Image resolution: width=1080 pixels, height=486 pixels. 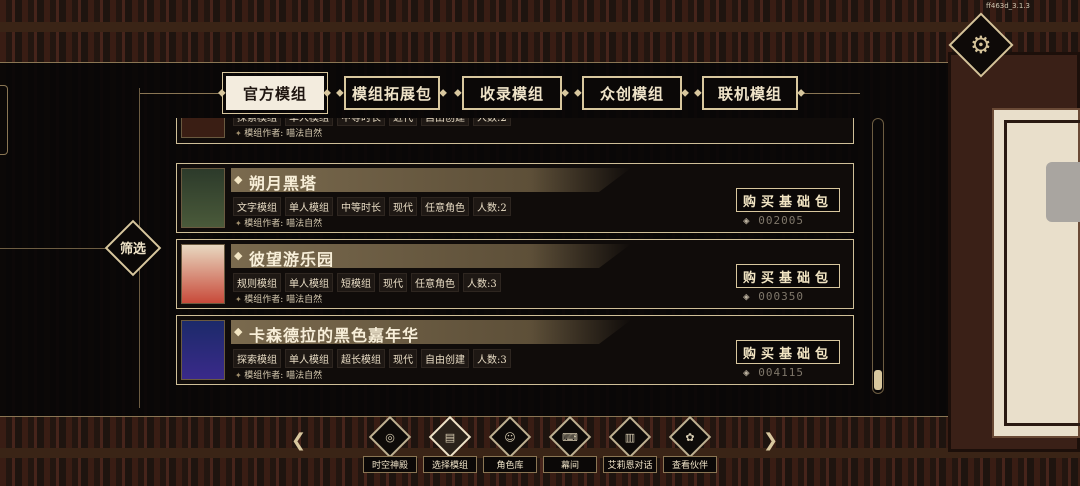 I want to click on nav-partners: ✿ 查看伙伴, so click(x=690, y=444).